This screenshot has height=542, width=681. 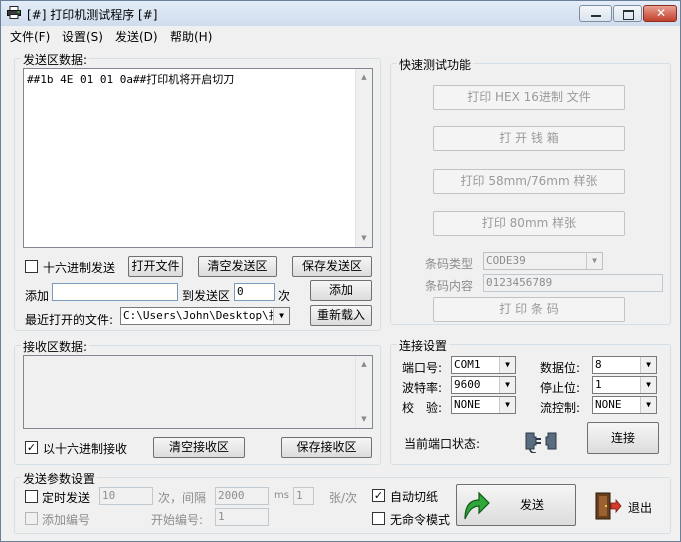 What do you see at coordinates (608, 404) in the screenshot?
I see `flow-value: NONE` at bounding box center [608, 404].